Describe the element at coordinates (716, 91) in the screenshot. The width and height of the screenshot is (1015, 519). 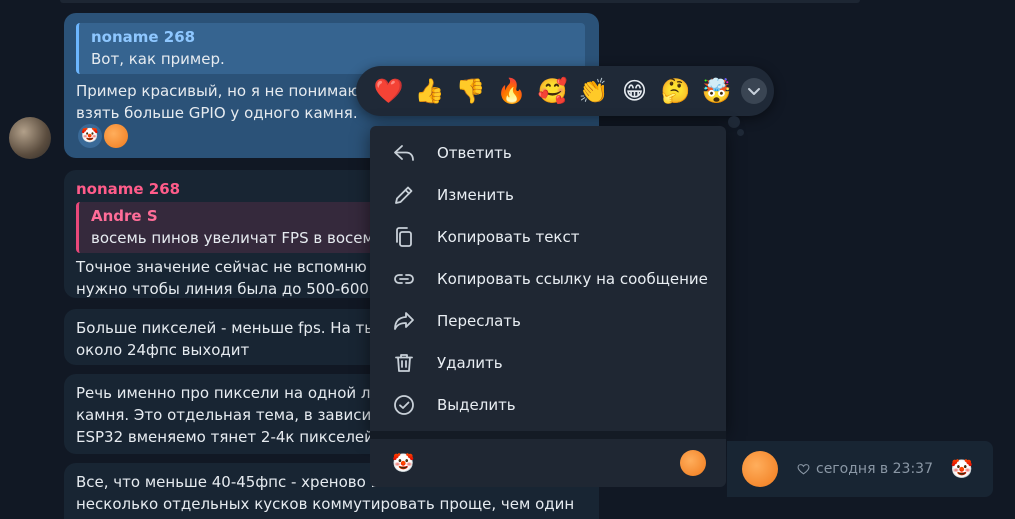
I see `mind-blown-icon: 🤯` at that location.